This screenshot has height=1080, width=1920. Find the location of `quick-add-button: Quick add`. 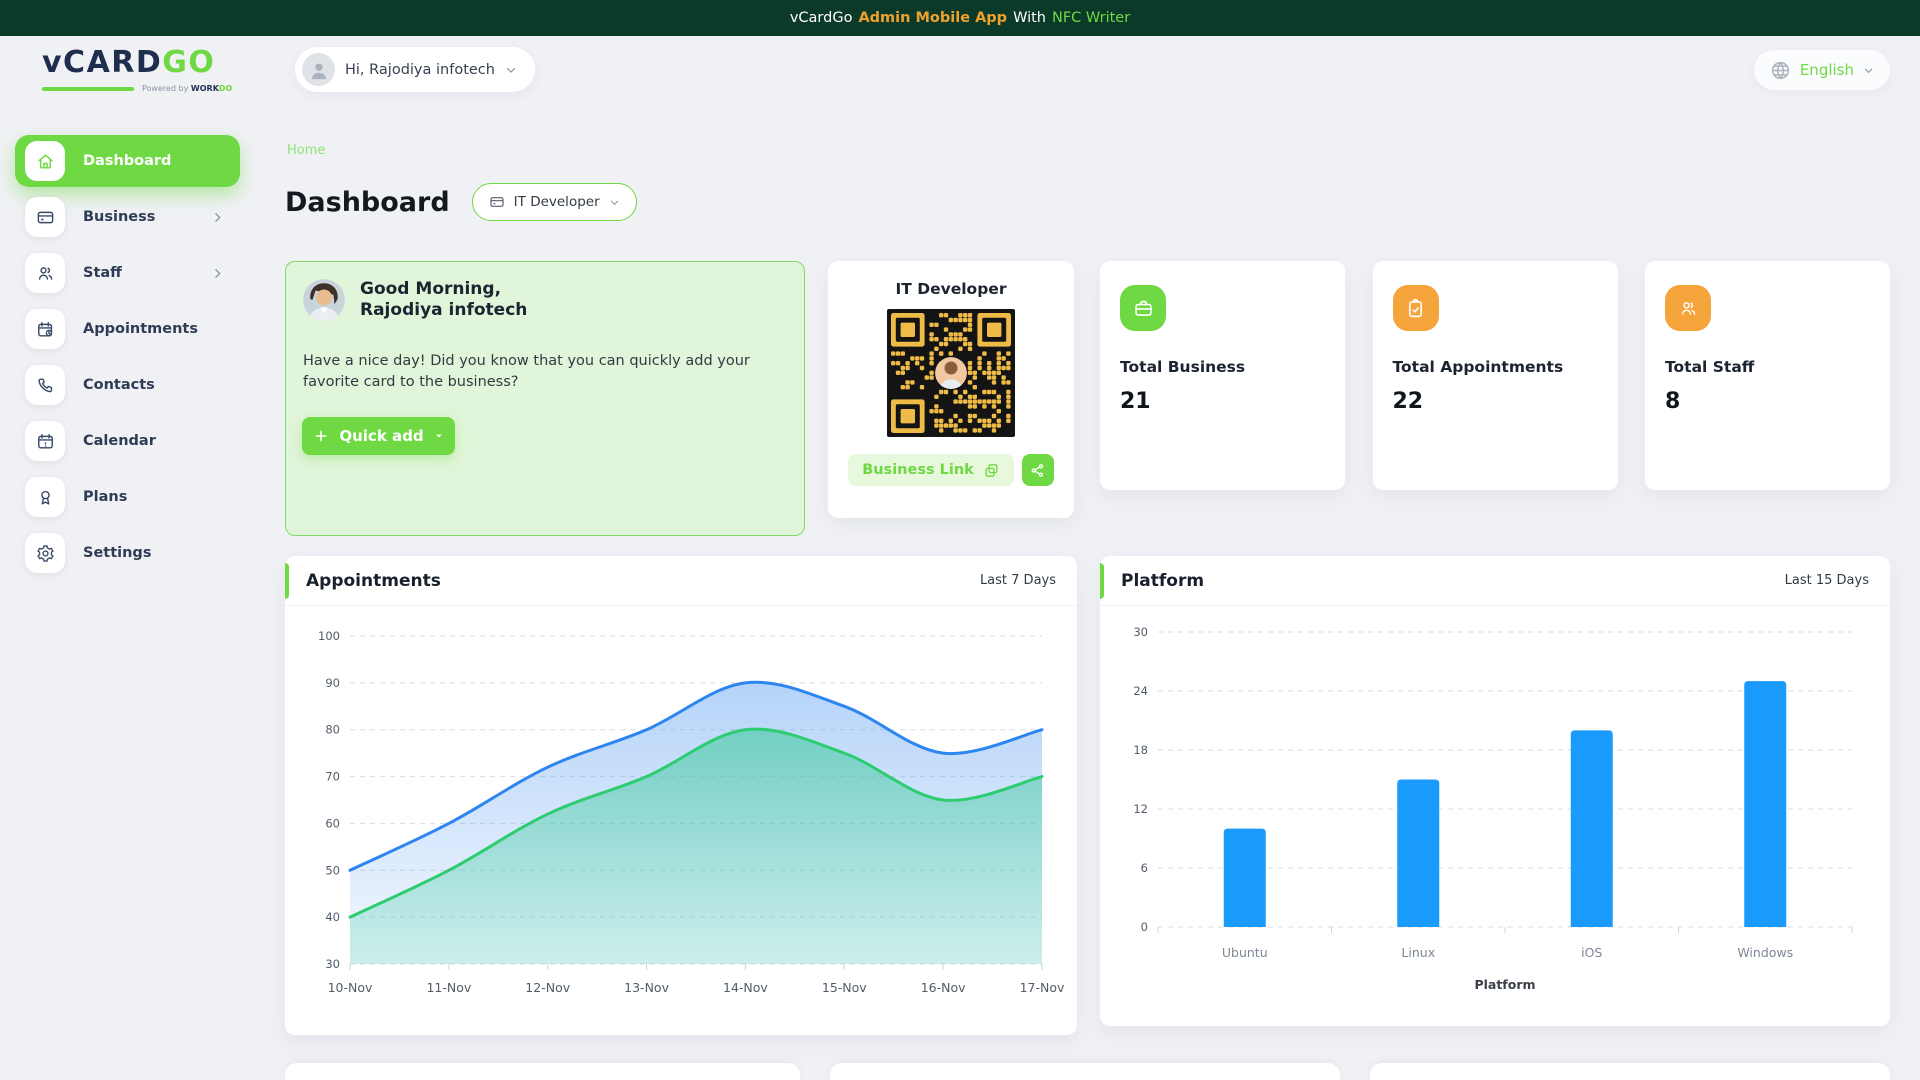

quick-add-button: Quick add is located at coordinates (378, 436).